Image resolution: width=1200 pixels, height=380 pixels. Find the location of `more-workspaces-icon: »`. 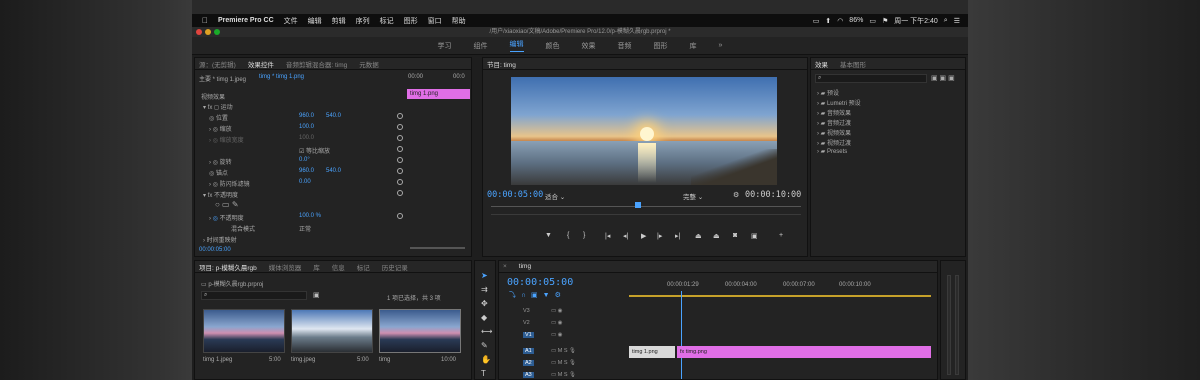

more-workspaces-icon: » is located at coordinates (721, 45).